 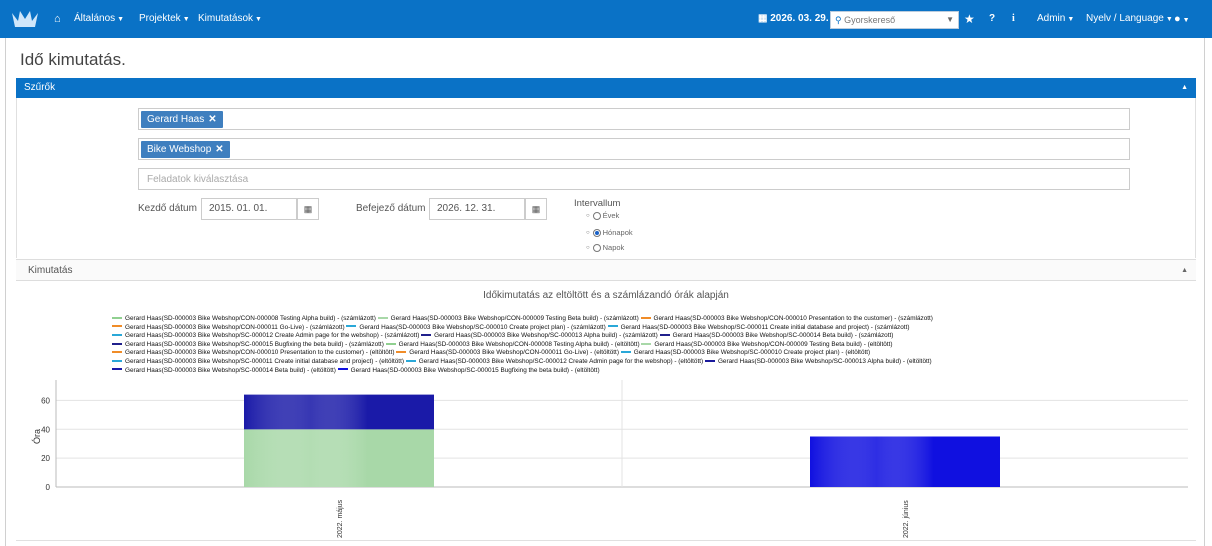 What do you see at coordinates (340, 518) in the screenshot?
I see `x-tick-label: 2022. május` at bounding box center [340, 518].